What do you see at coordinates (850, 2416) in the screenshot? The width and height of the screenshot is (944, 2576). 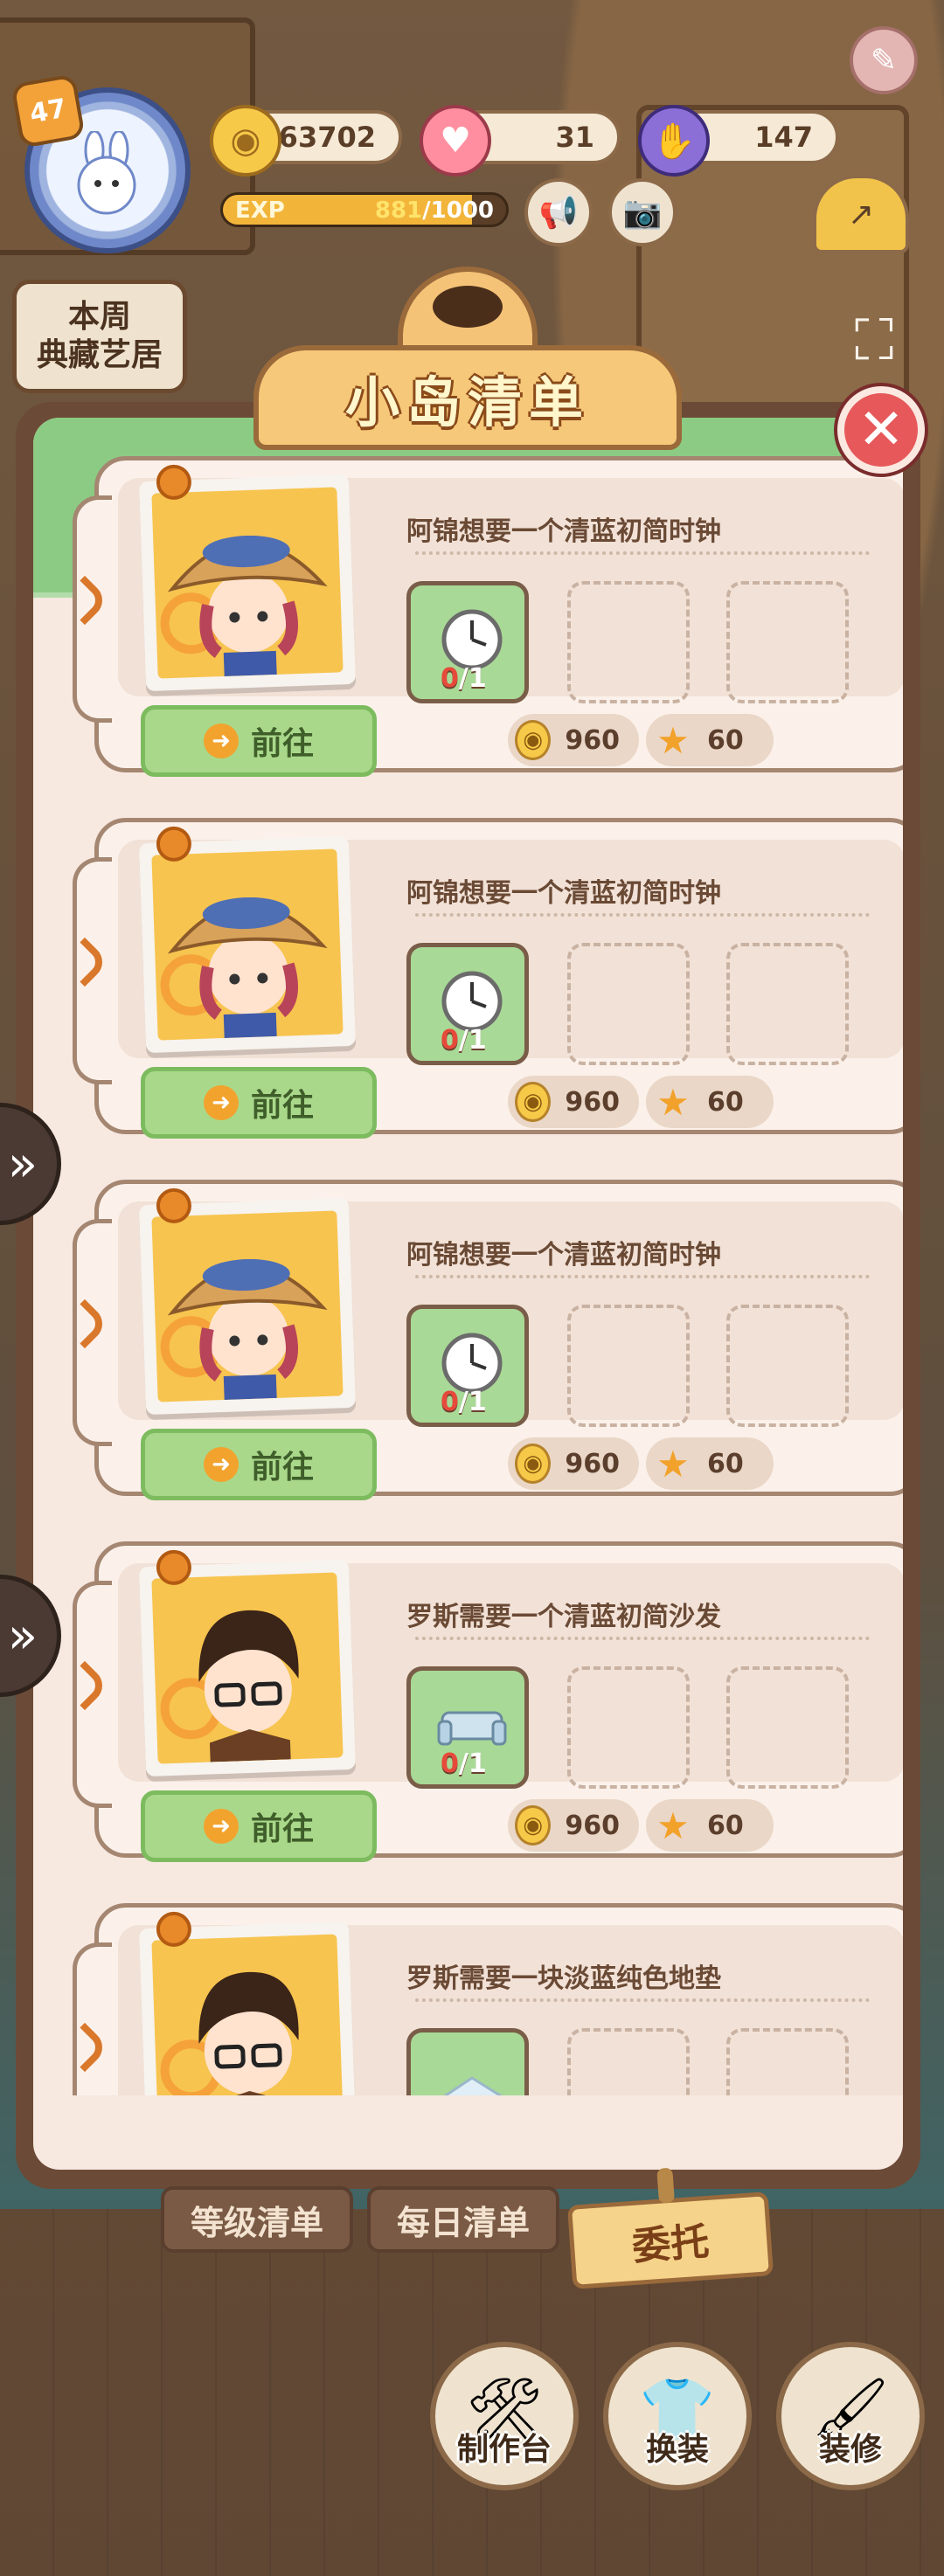 I see `decorate-button: 🖌 装修` at bounding box center [850, 2416].